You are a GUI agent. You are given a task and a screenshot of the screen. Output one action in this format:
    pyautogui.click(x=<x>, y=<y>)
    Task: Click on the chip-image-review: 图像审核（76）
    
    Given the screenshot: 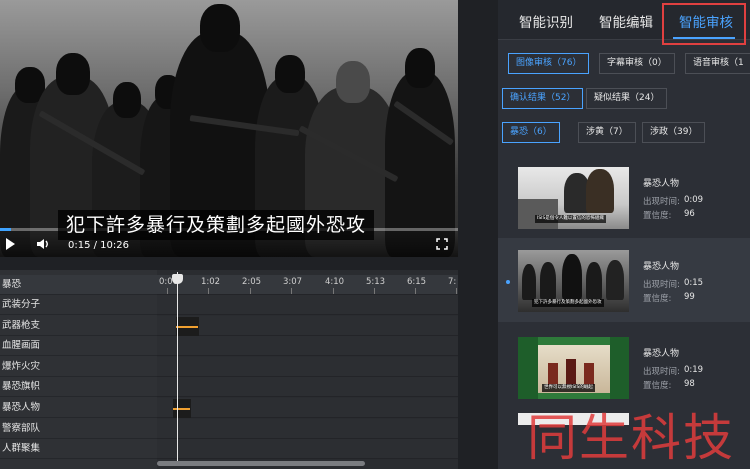 What is the action you would take?
    pyautogui.click(x=549, y=63)
    